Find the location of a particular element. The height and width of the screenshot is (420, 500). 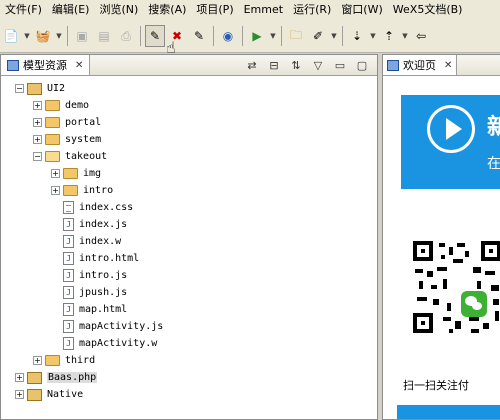

tool-a-icon: ✎ is located at coordinates (155, 36).